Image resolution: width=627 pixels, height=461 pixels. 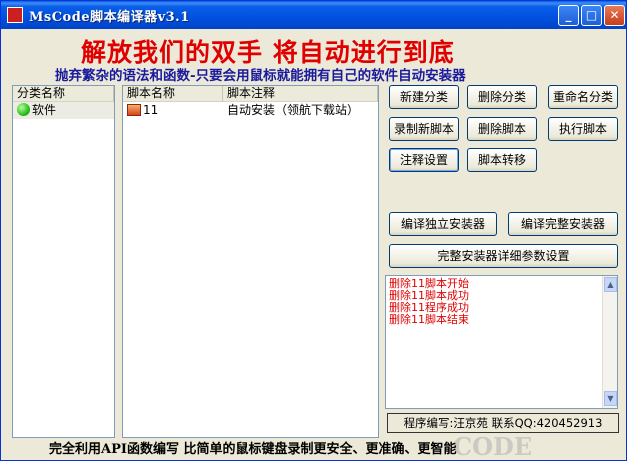 I want to click on window-title: MsCode脚本编译器v3.1, so click(x=109, y=17).